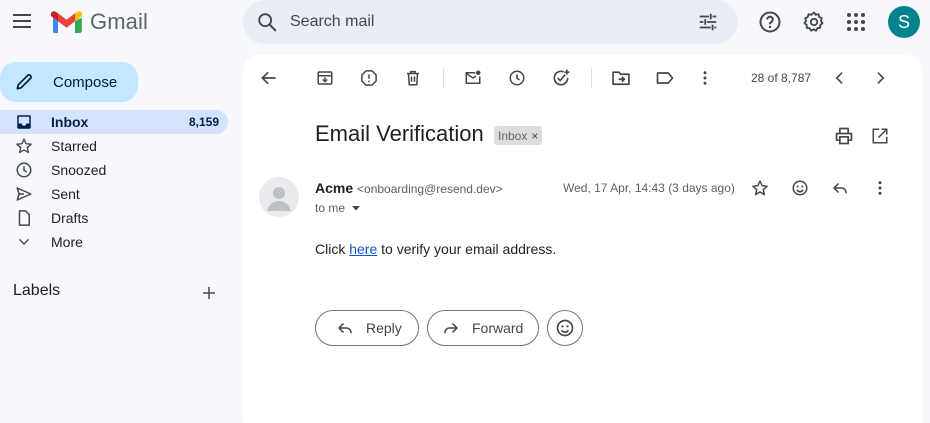 Image resolution: width=930 pixels, height=423 pixels. I want to click on delete-button, so click(413, 78).